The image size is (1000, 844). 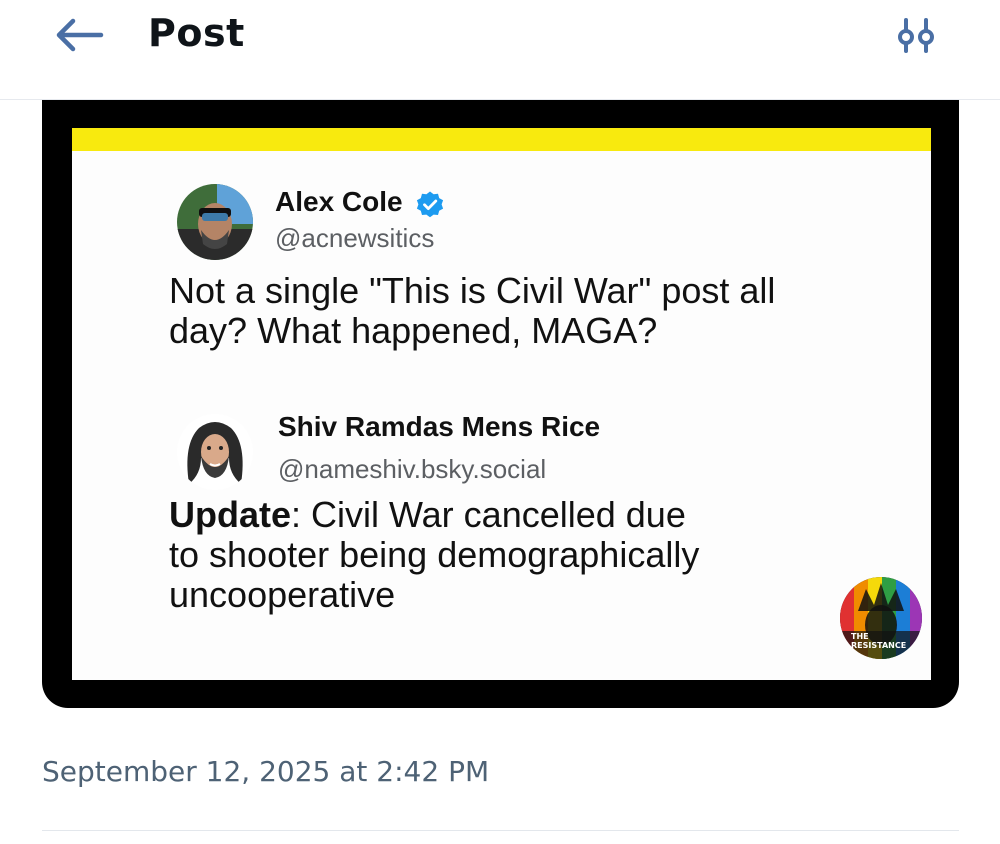 What do you see at coordinates (282, 594) in the screenshot?
I see `tweet-line: uncooperative` at bounding box center [282, 594].